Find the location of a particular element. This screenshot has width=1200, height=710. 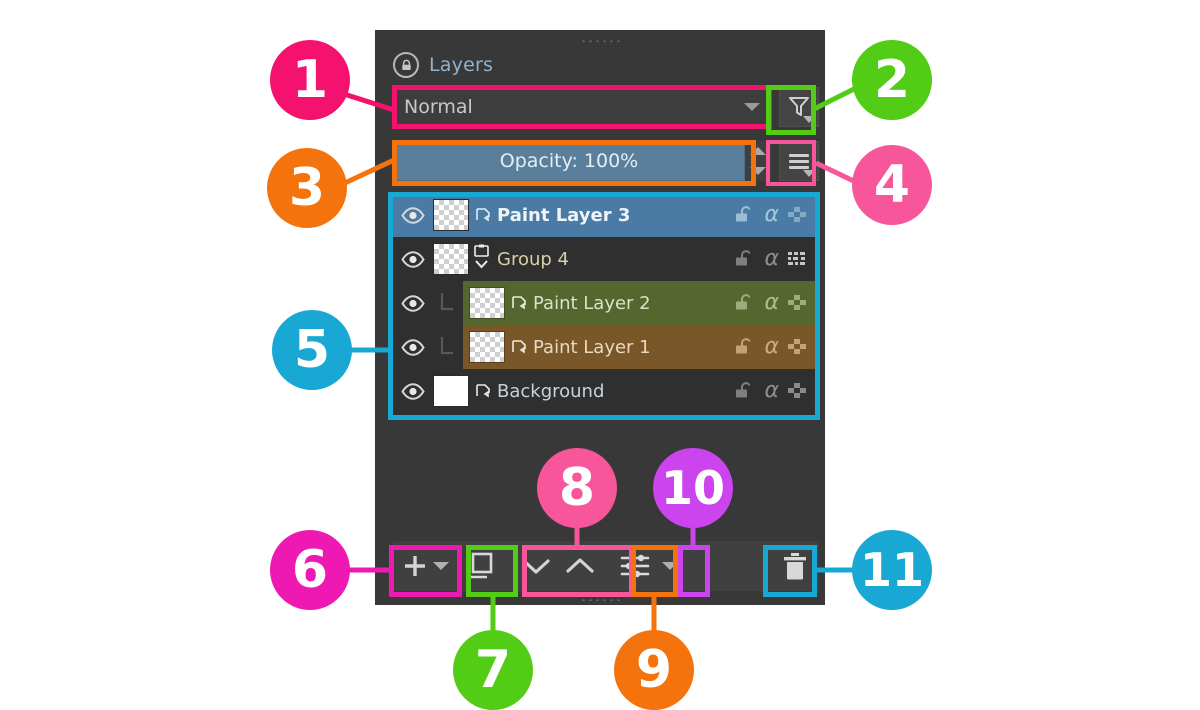

annotation-badge-11: 11 is located at coordinates (892, 570).